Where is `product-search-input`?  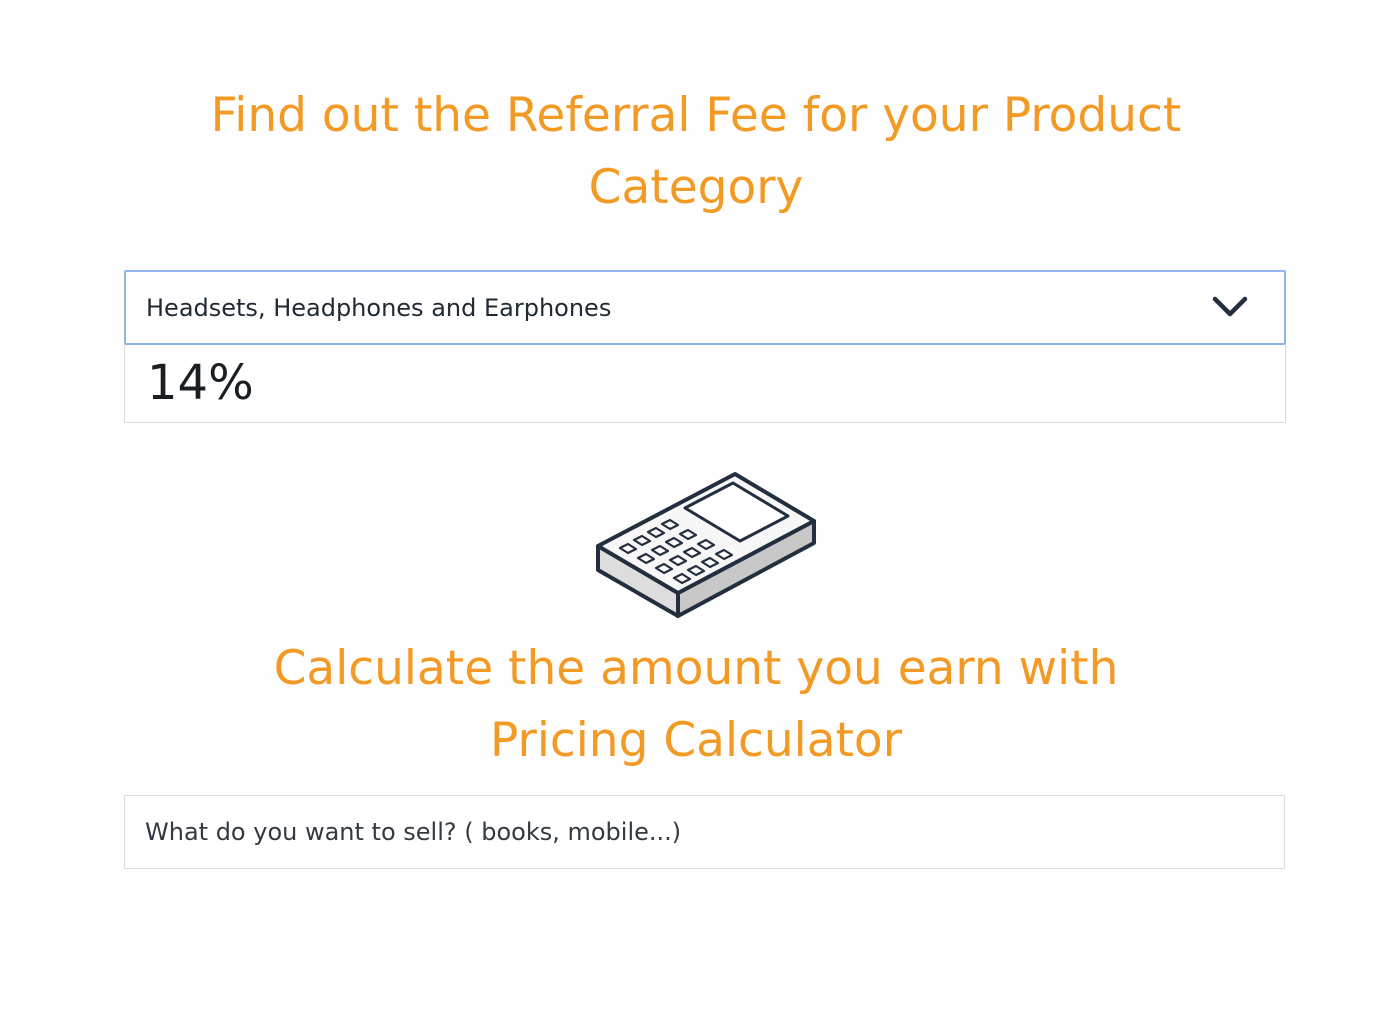 product-search-input is located at coordinates (704, 832).